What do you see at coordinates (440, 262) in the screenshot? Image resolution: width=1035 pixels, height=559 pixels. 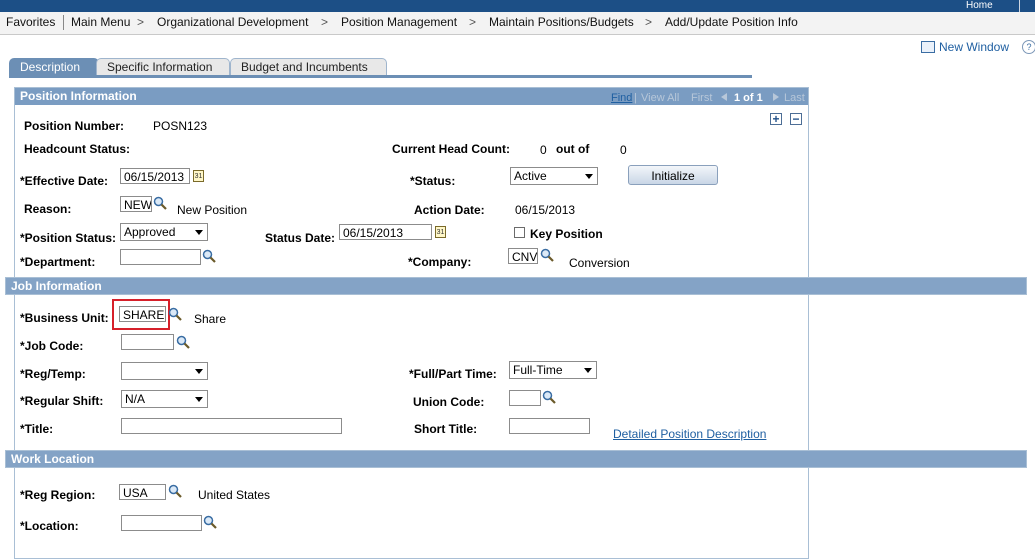 I see `company-label: *Company:` at bounding box center [440, 262].